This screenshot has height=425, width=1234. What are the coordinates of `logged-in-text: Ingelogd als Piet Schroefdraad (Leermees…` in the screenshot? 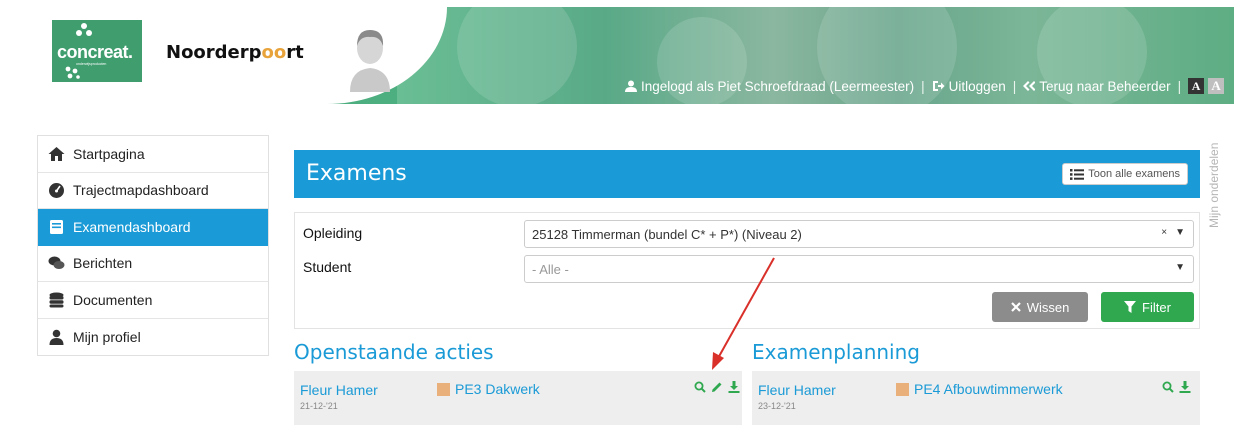 It's located at (778, 86).